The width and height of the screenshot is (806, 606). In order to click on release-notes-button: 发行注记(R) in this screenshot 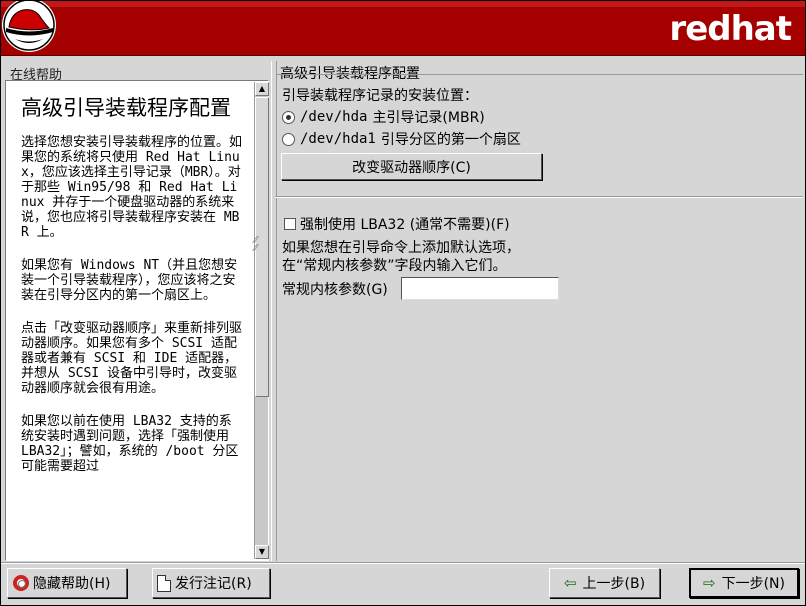, I will do `click(211, 583)`.